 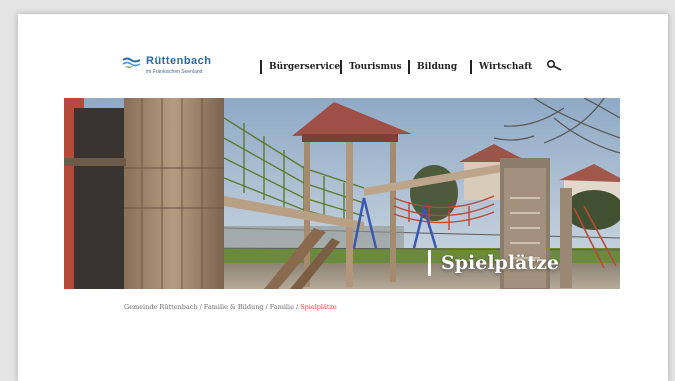 I want to click on breadcrumb-link-familie-bildung: Familie & Bildung, so click(x=234, y=307).